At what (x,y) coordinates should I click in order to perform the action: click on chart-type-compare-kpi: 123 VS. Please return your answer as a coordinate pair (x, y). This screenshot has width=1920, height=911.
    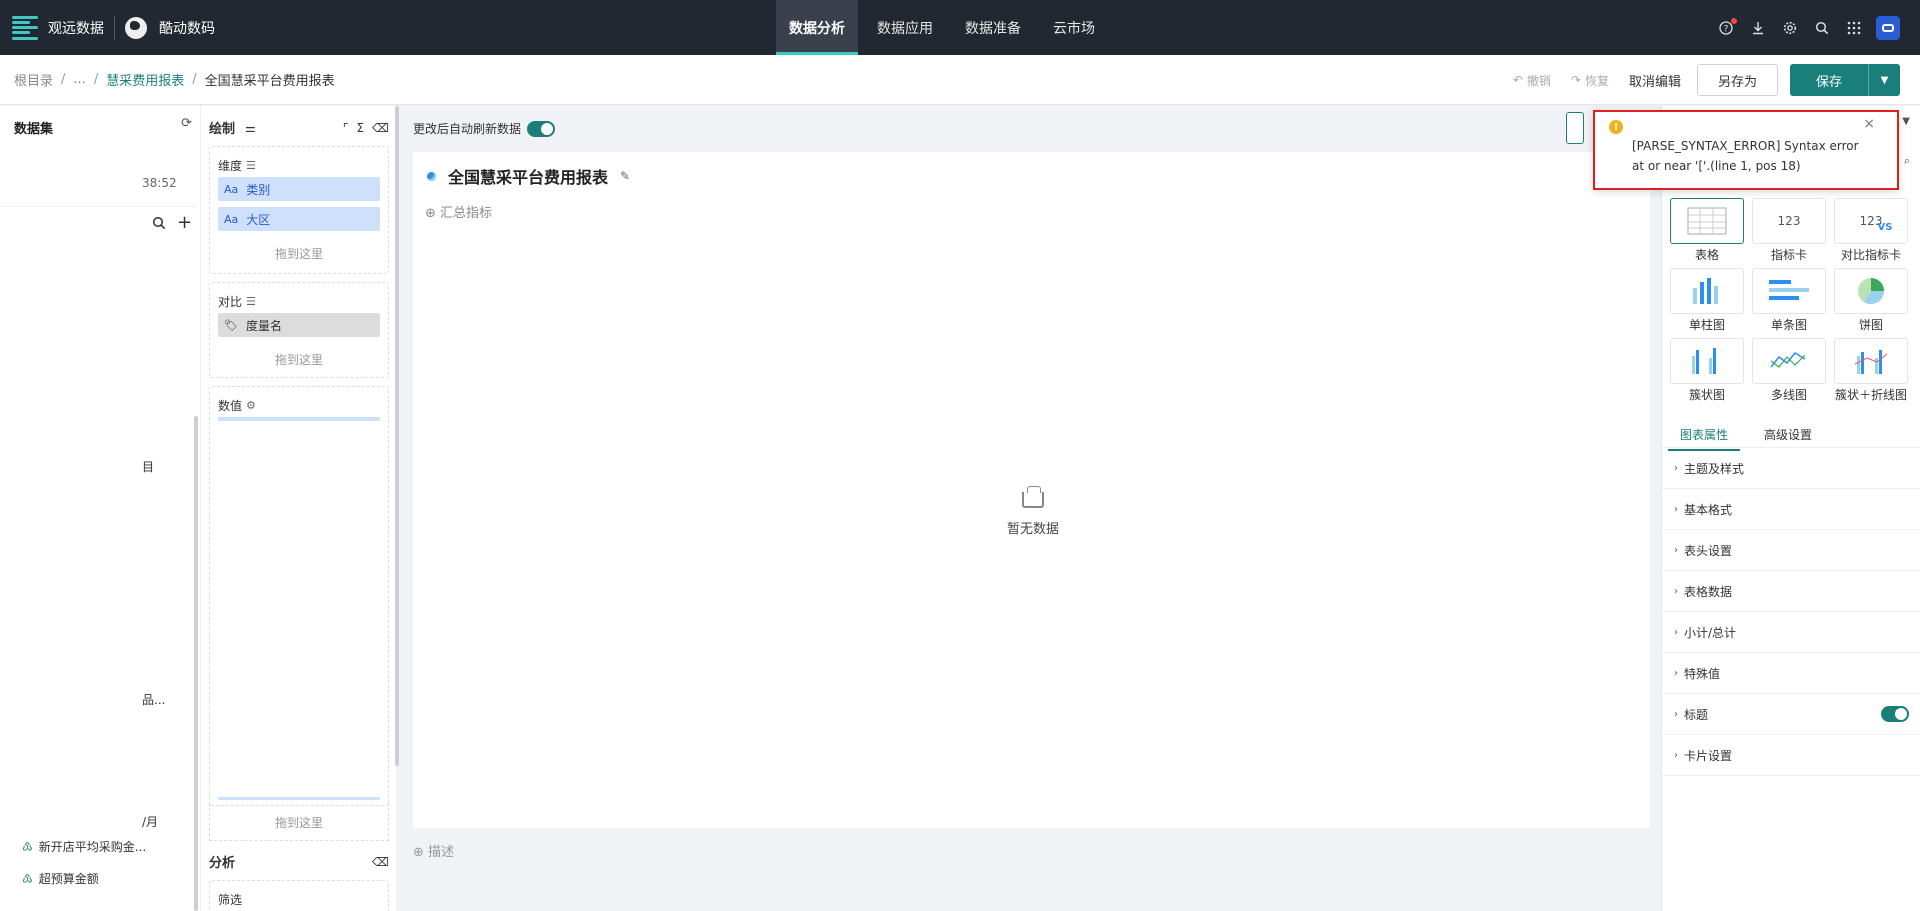
    Looking at the image, I should click on (1871, 221).